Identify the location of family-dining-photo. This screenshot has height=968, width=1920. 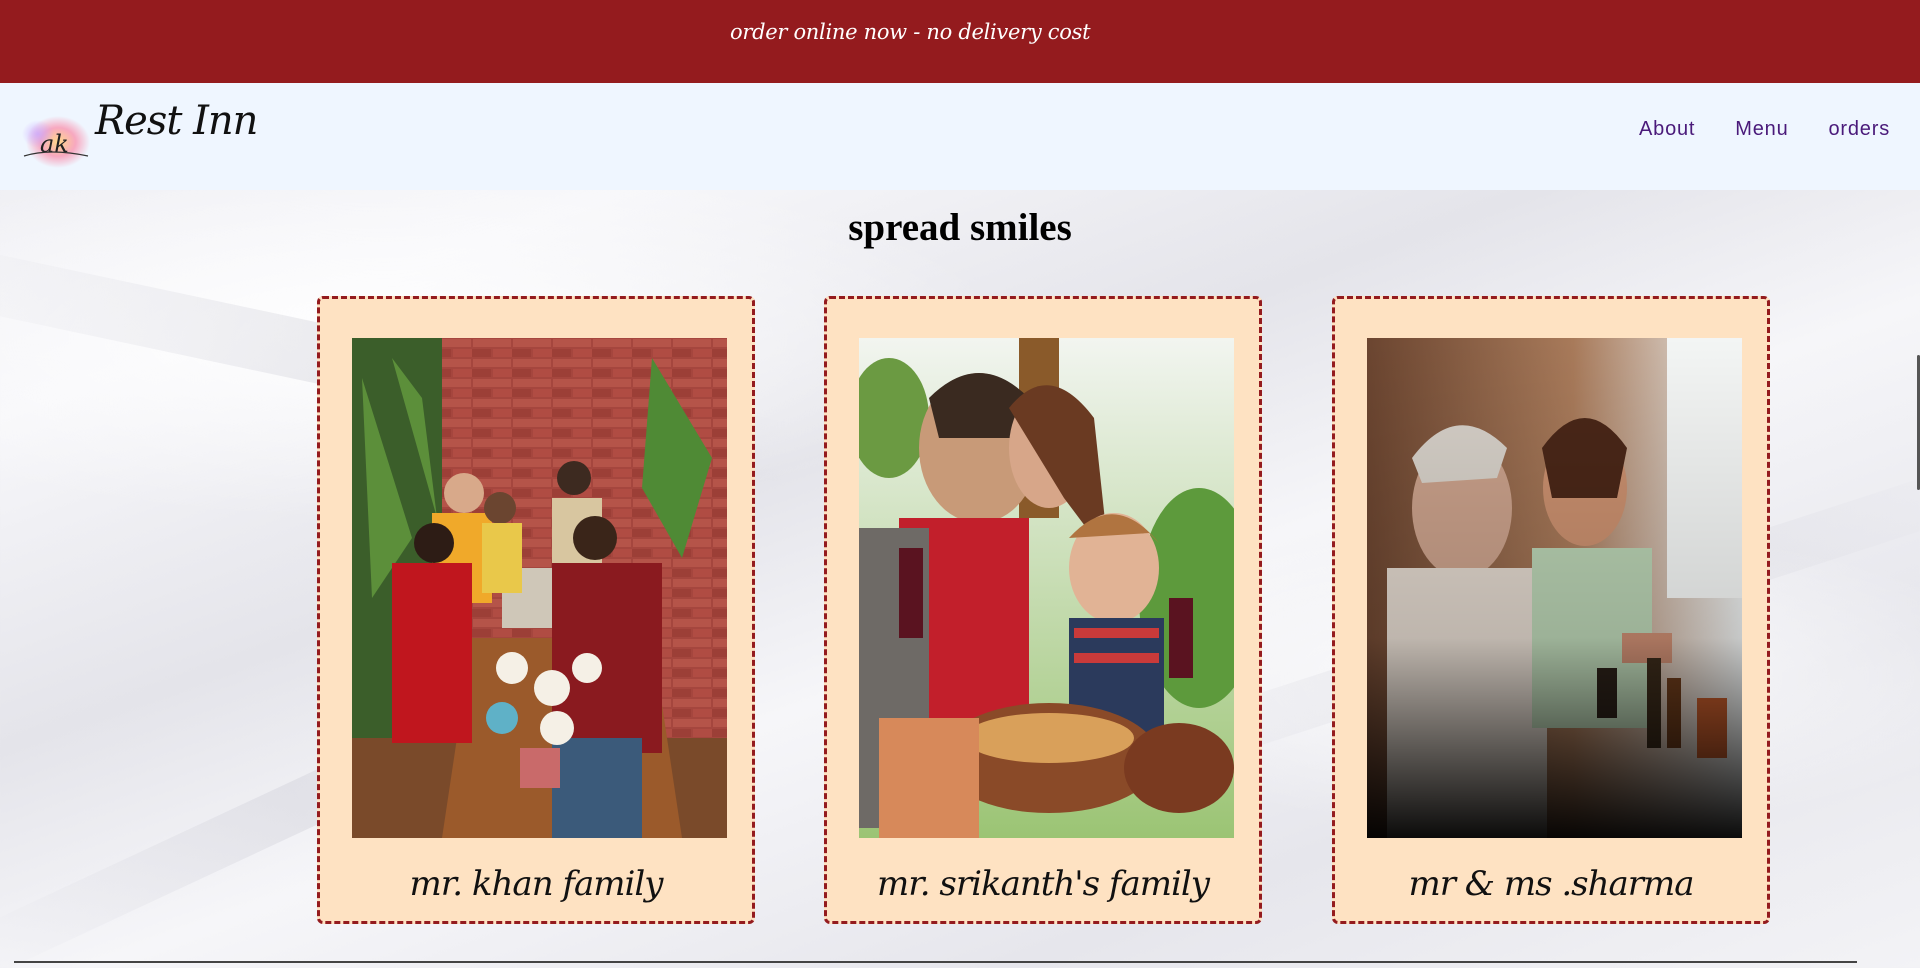
(539, 588).